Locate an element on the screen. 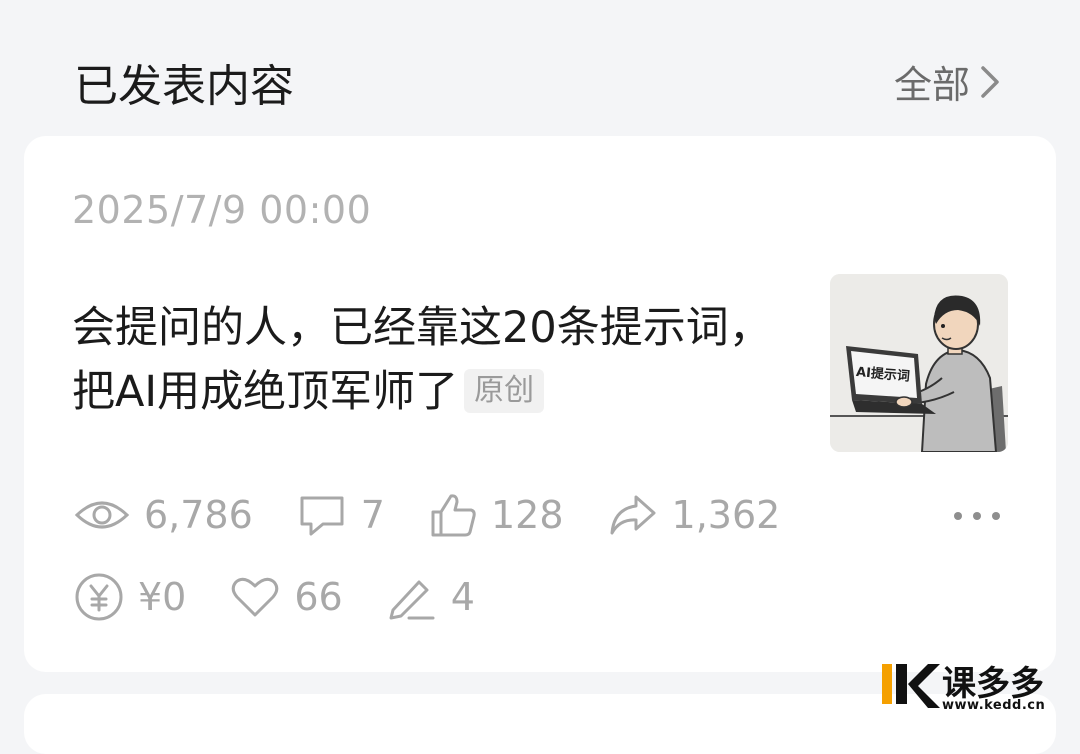 The width and height of the screenshot is (1080, 754). eye-icon is located at coordinates (102, 515).